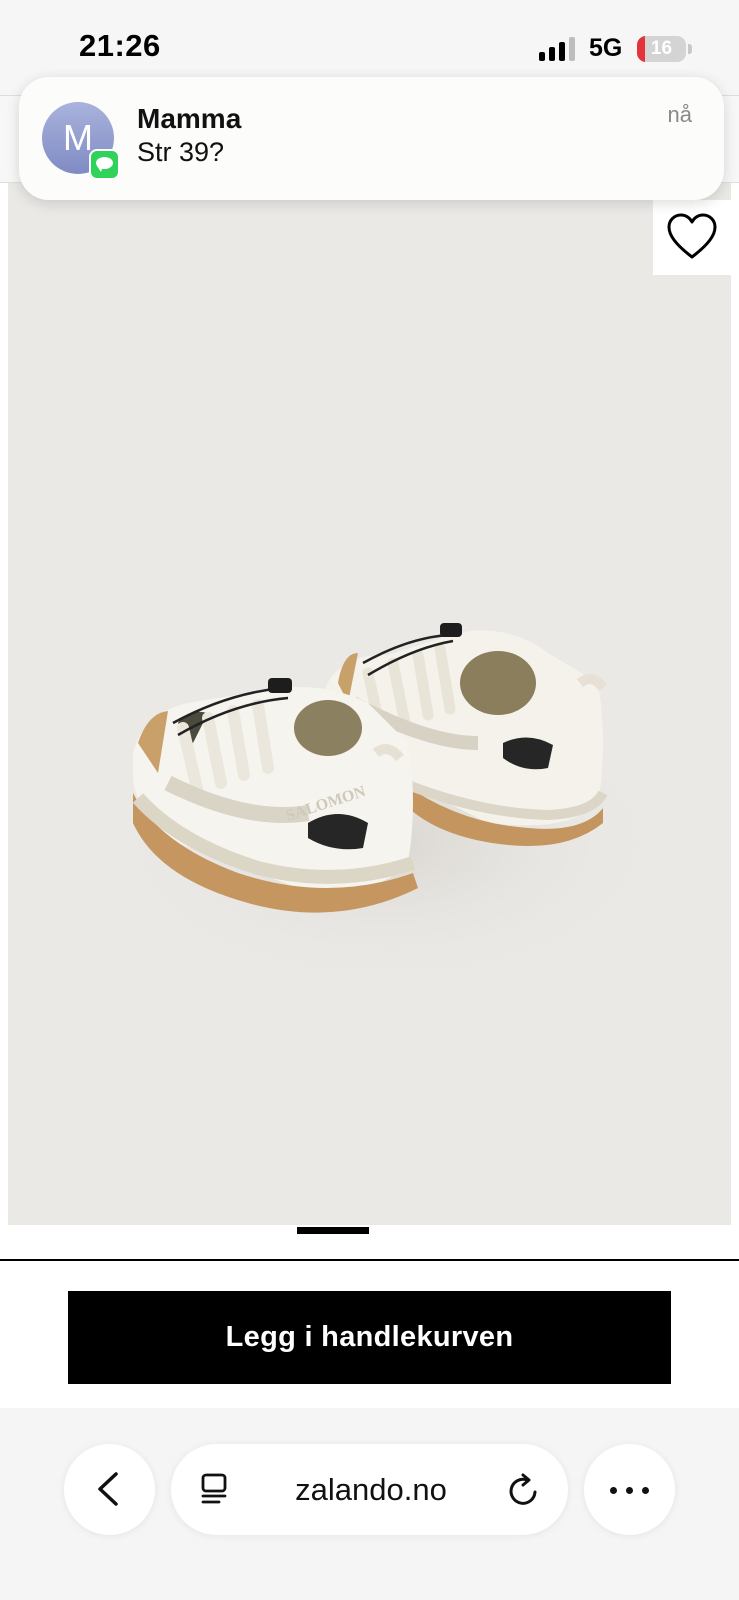 This screenshot has height=1600, width=739. I want to click on divider, so click(369, 1260).